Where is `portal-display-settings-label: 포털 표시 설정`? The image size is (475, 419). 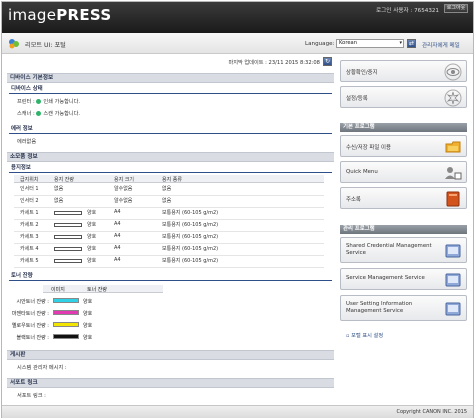 portal-display-settings-label: 포털 표시 설정 is located at coordinates (367, 336).